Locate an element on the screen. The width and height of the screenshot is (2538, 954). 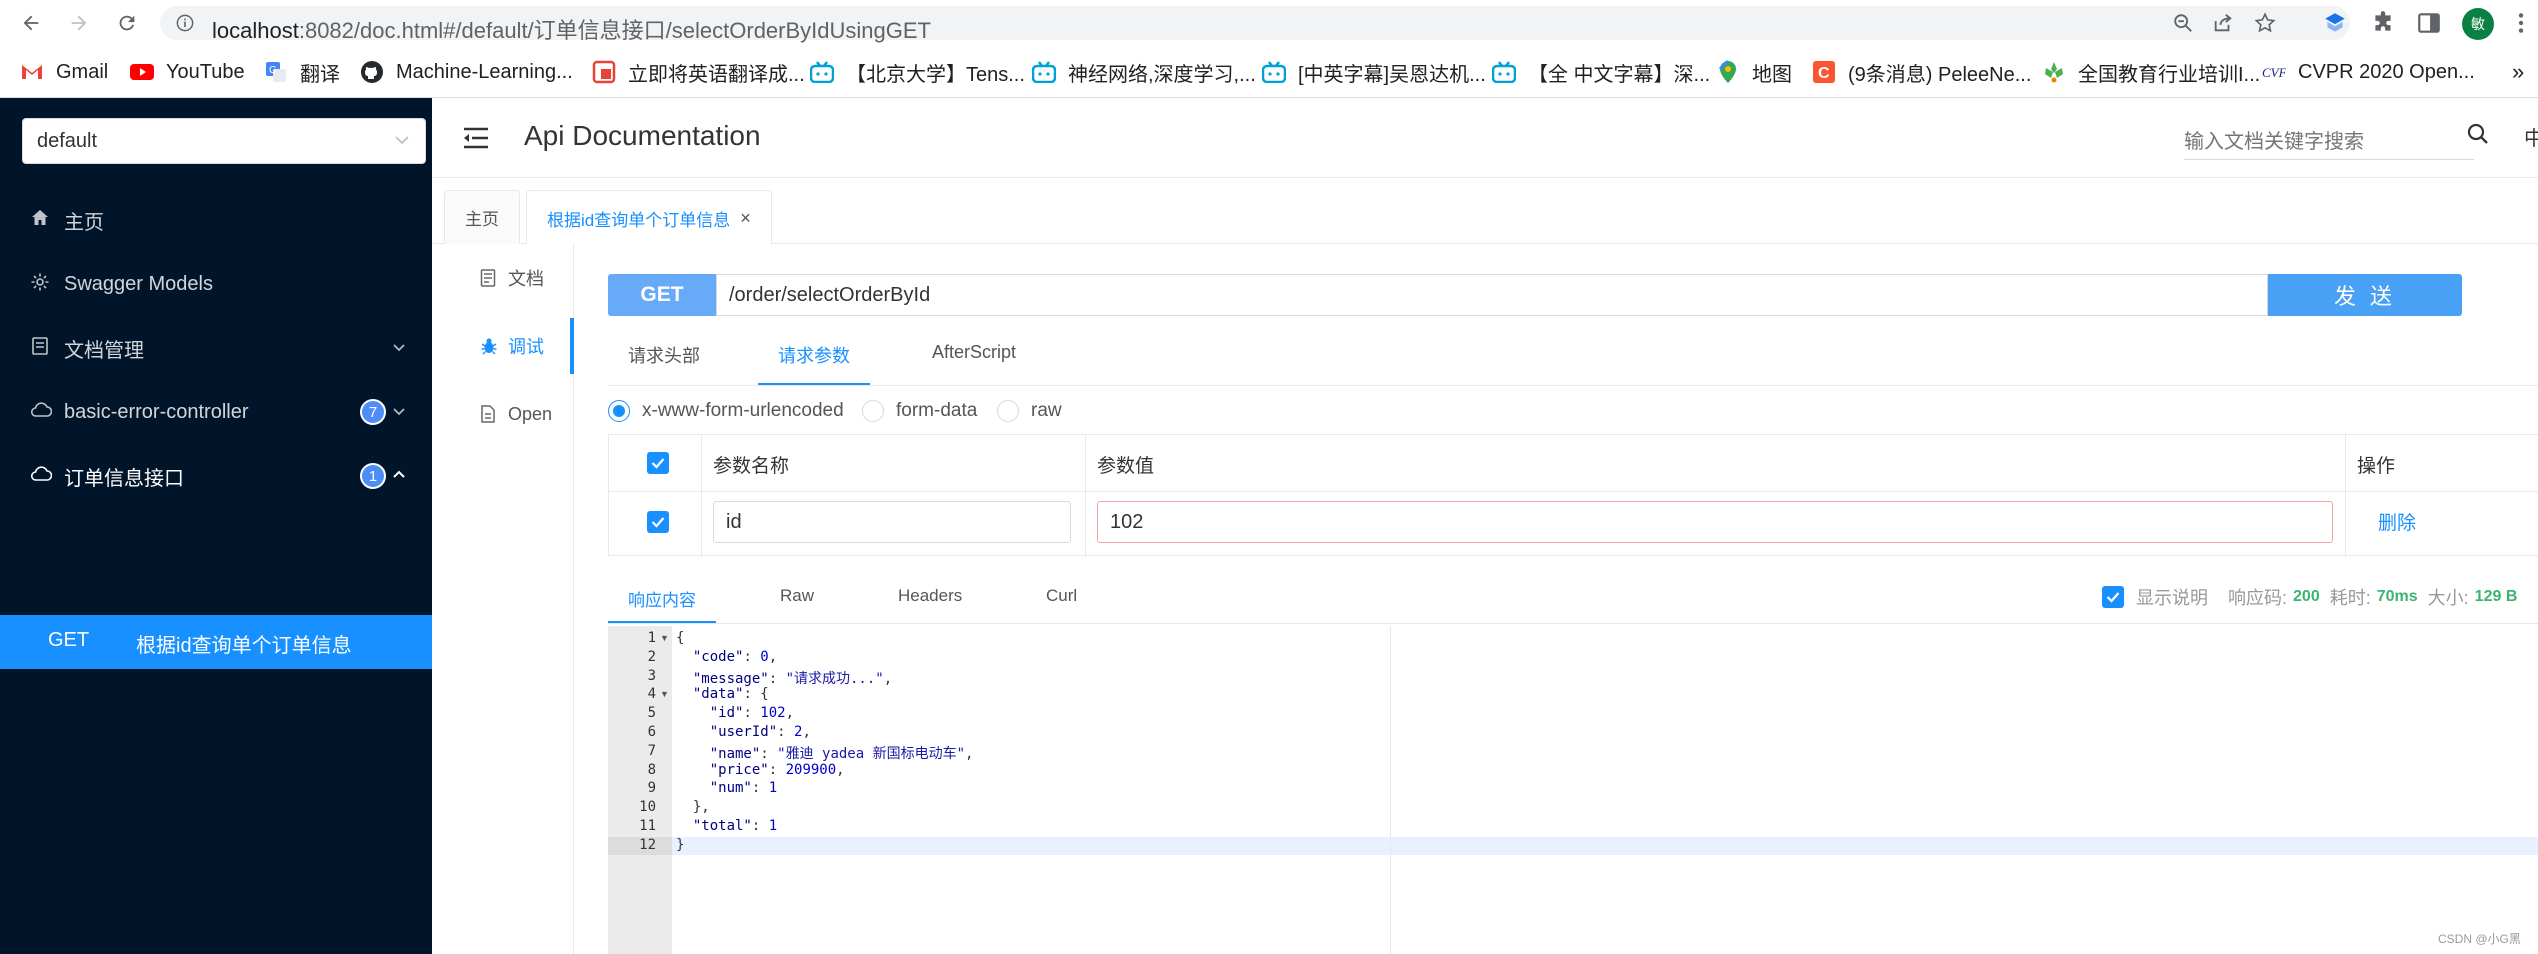
back-arrow-icon is located at coordinates (31, 23).